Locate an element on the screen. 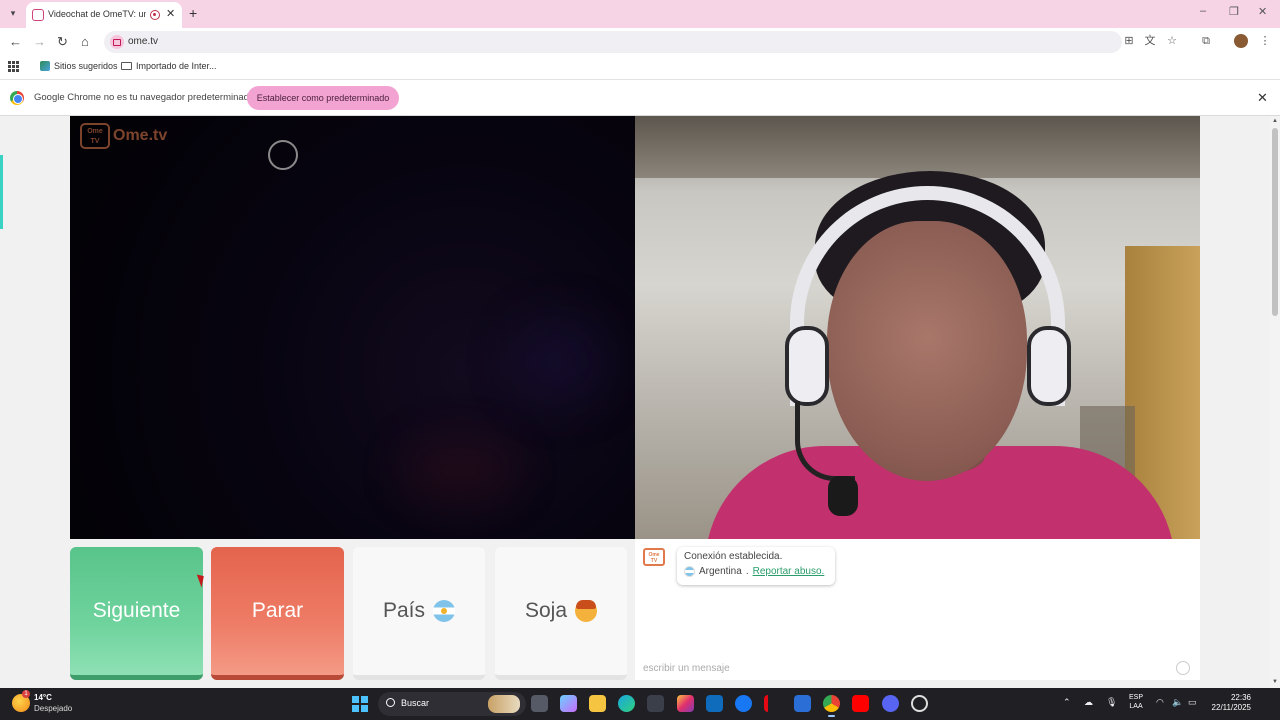 The image size is (1280, 720). start-windows-icon is located at coordinates (360, 704).